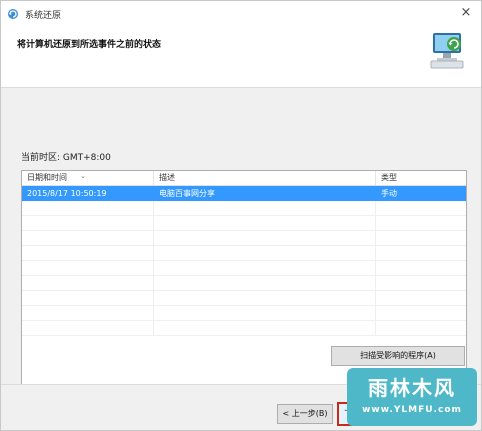  Describe the element at coordinates (447, 51) in the screenshot. I see `computer-restore-icon` at that location.